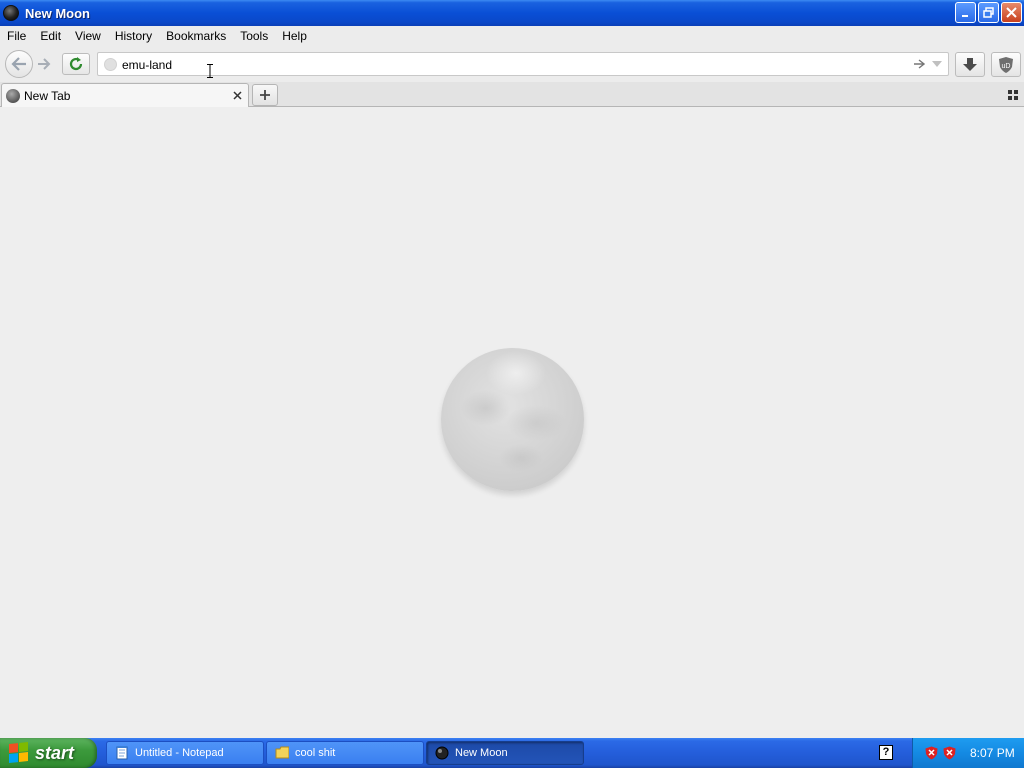 The width and height of the screenshot is (1024, 768). I want to click on system-tray: 8:07 PM, so click(968, 753).